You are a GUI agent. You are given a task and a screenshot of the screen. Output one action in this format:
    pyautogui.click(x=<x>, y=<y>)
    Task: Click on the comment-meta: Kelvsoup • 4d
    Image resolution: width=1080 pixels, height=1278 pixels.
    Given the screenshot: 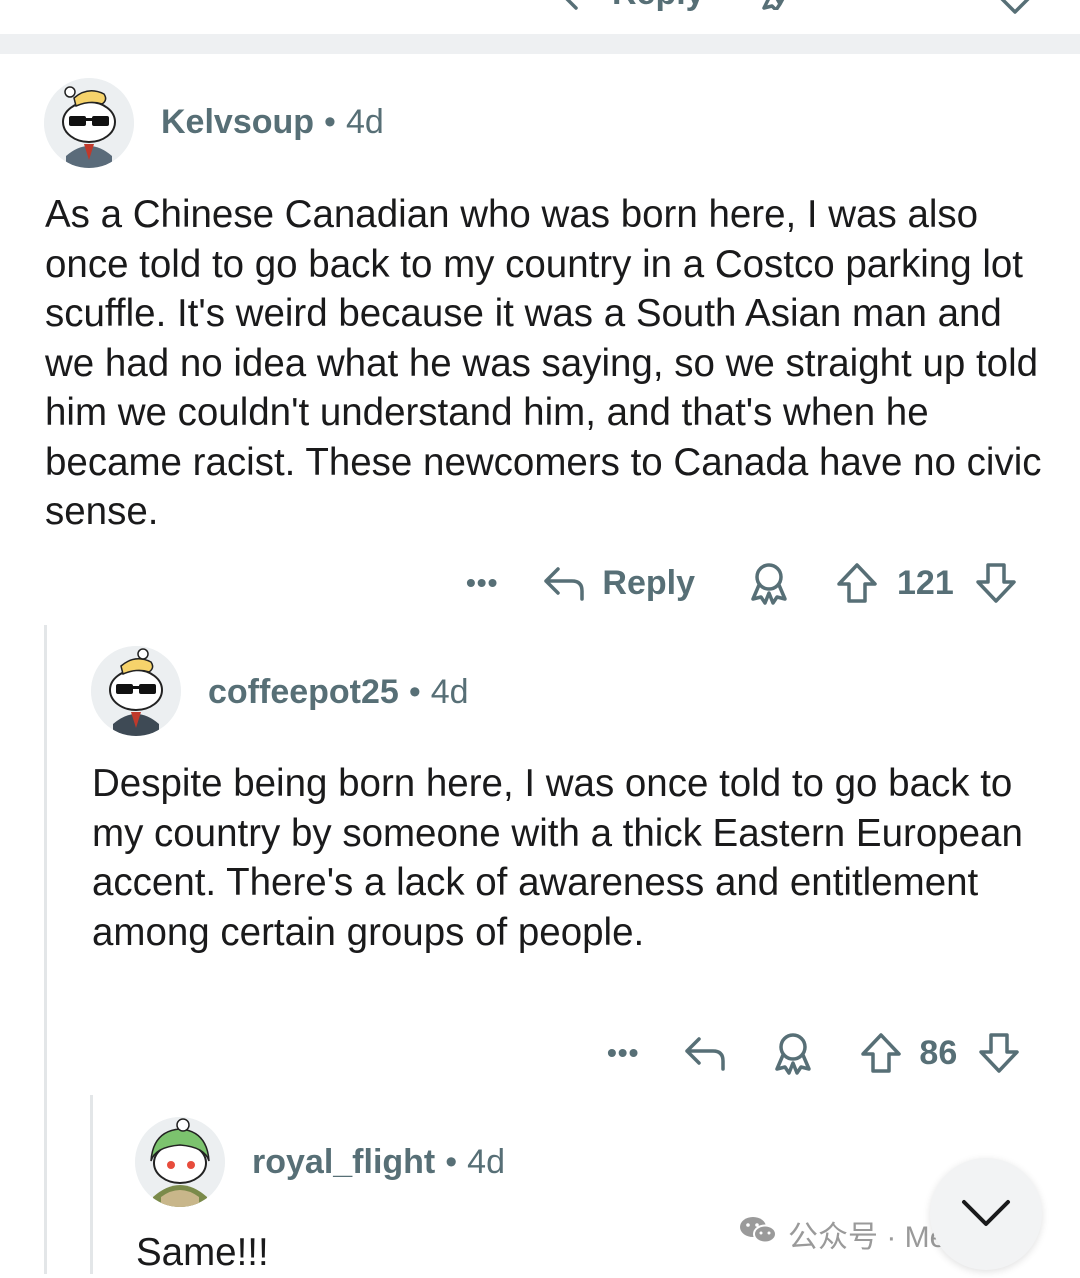 What is the action you would take?
    pyautogui.click(x=272, y=122)
    